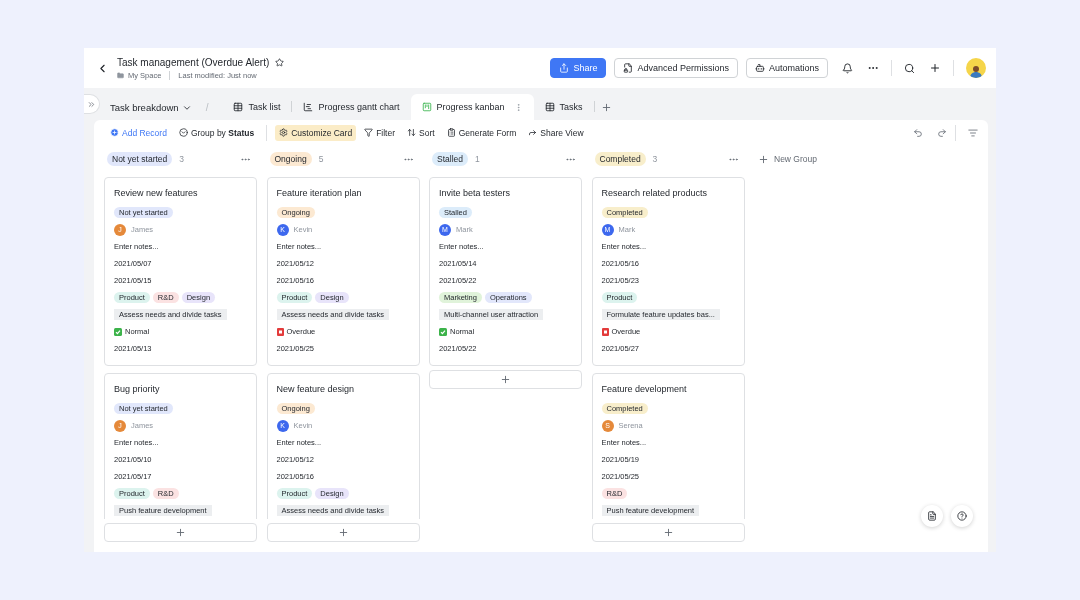 This screenshot has width=1080, height=600. What do you see at coordinates (785, 159) in the screenshot?
I see `new-group-button: New Group` at bounding box center [785, 159].